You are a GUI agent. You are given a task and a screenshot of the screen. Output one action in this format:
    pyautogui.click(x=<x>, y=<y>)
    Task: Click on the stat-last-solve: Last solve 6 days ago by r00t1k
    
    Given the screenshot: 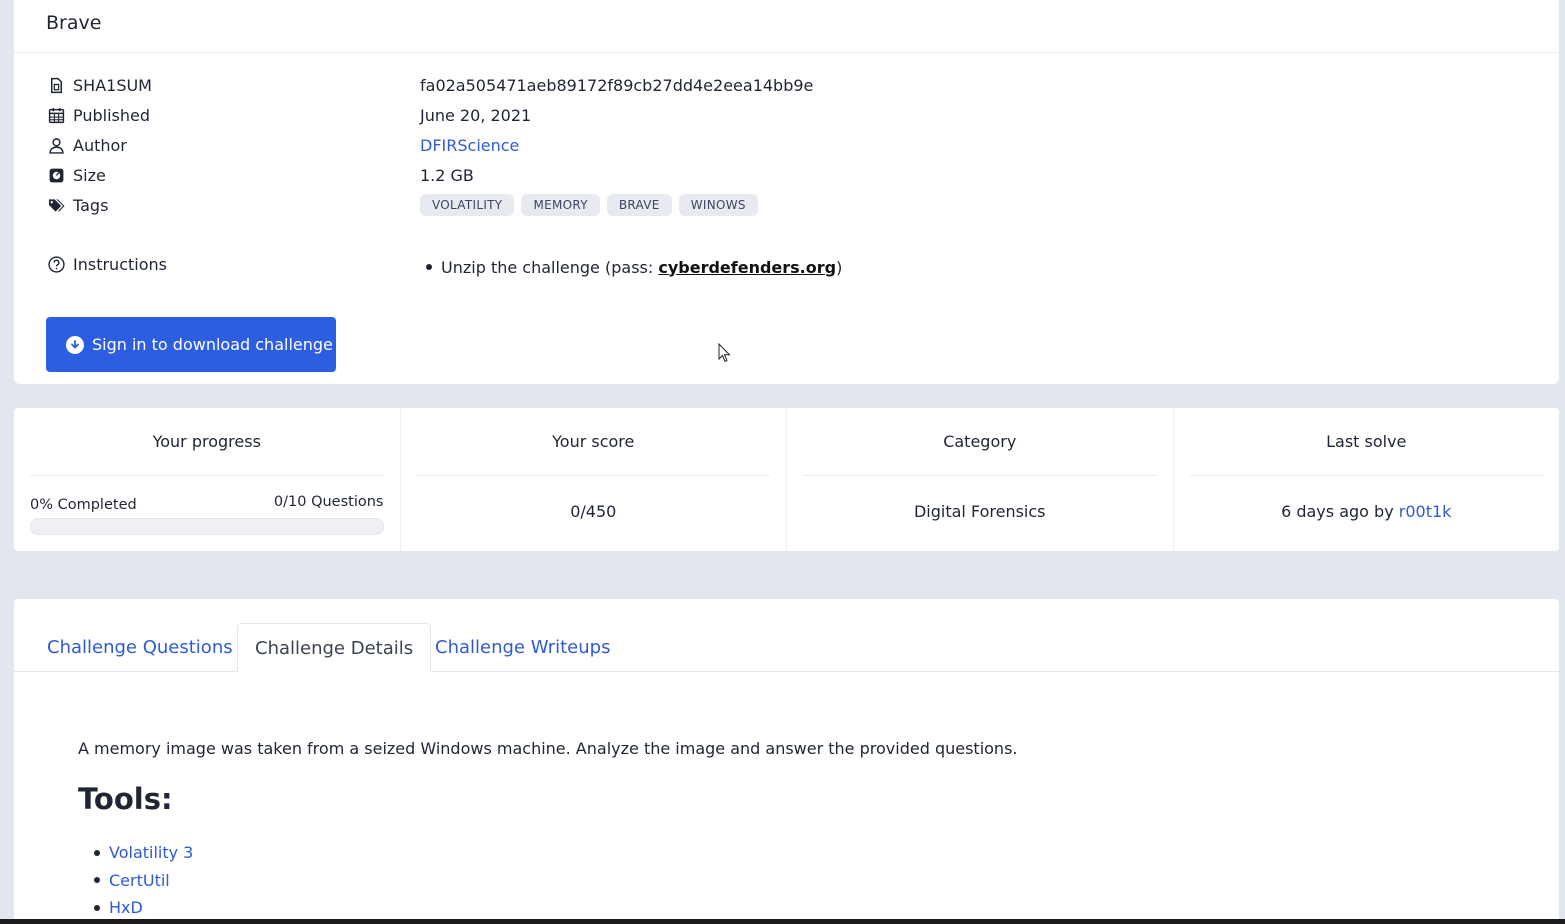 What is the action you would take?
    pyautogui.click(x=1367, y=479)
    